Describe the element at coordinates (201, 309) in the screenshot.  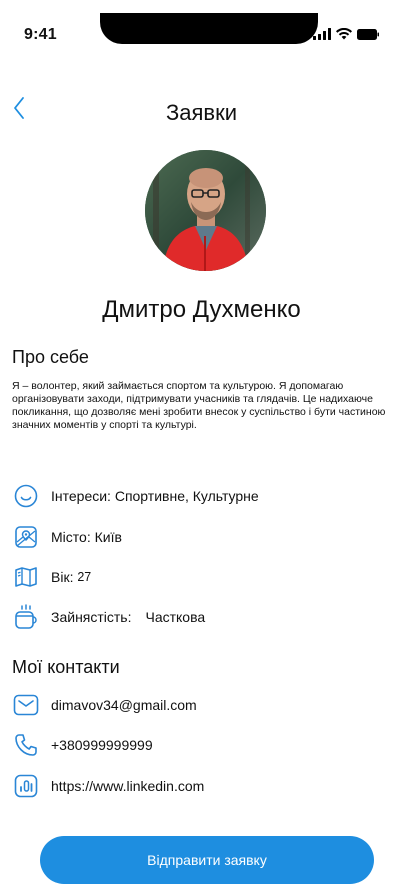
I see `profile-name: Дмитро Духменко` at that location.